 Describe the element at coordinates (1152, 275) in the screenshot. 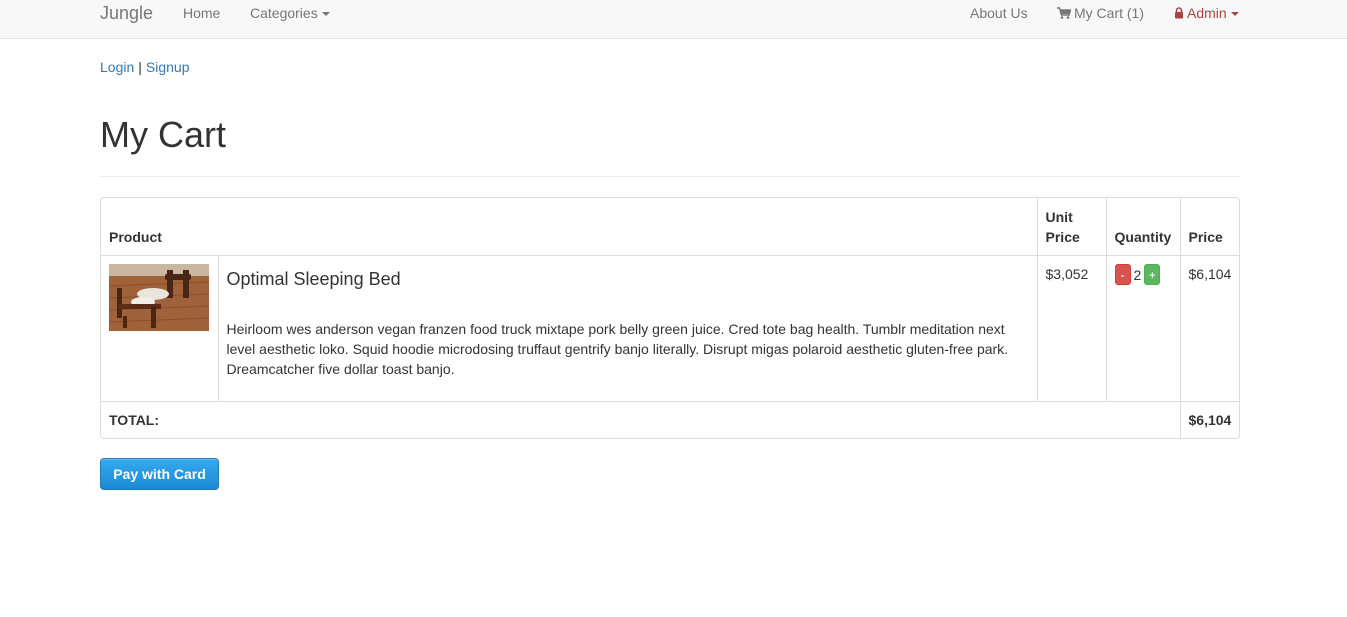

I see `increase-quantity-button: +` at that location.